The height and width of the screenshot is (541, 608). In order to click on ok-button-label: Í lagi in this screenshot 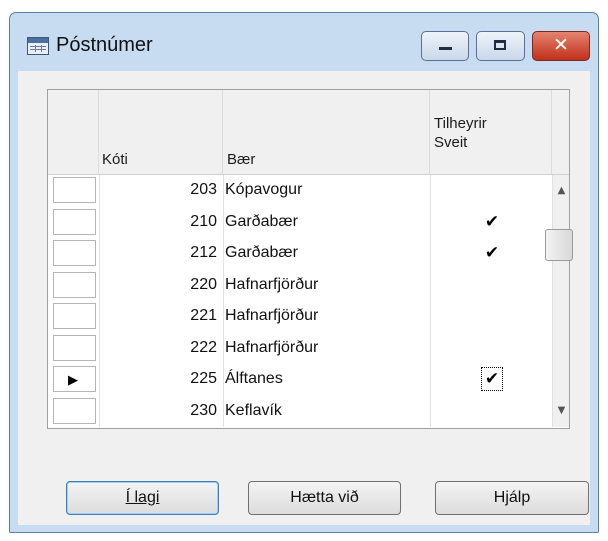, I will do `click(142, 497)`.